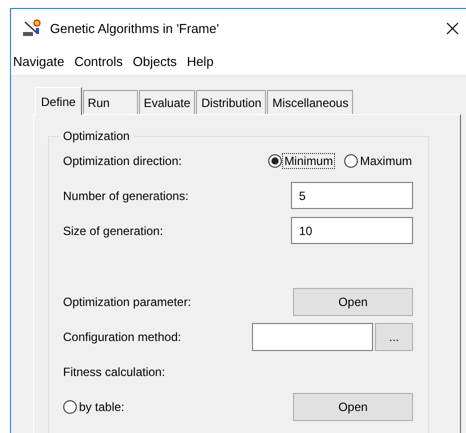 The width and height of the screenshot is (466, 433). I want to click on field-label: Size of generation:, so click(113, 231).